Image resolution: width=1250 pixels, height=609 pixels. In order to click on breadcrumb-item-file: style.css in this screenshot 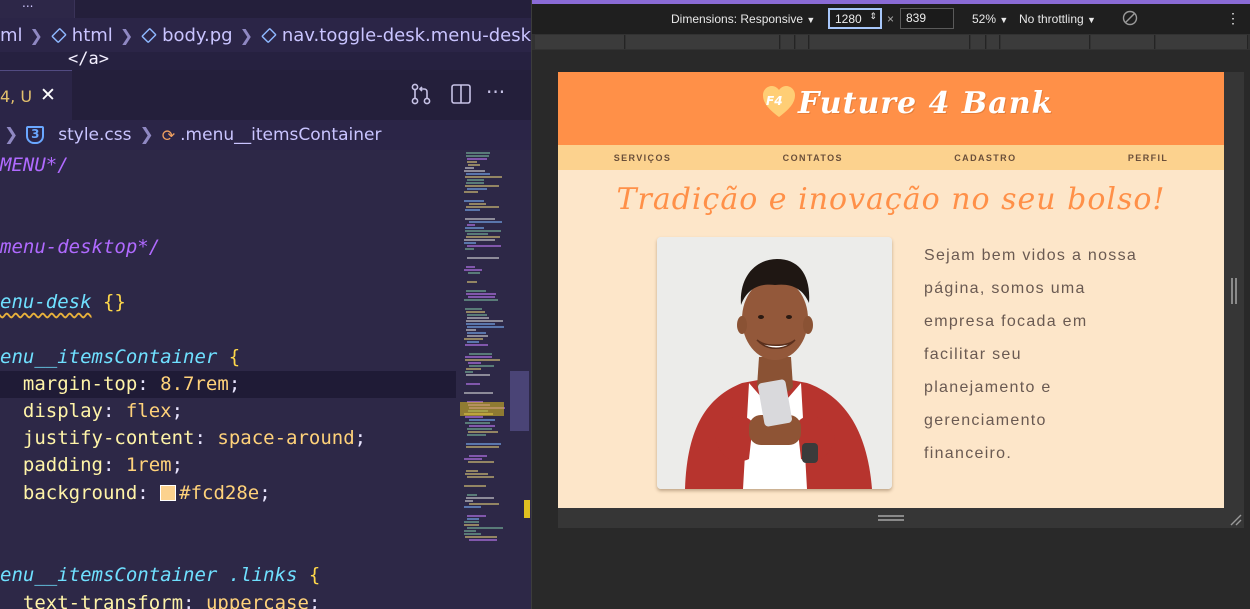, I will do `click(94, 135)`.